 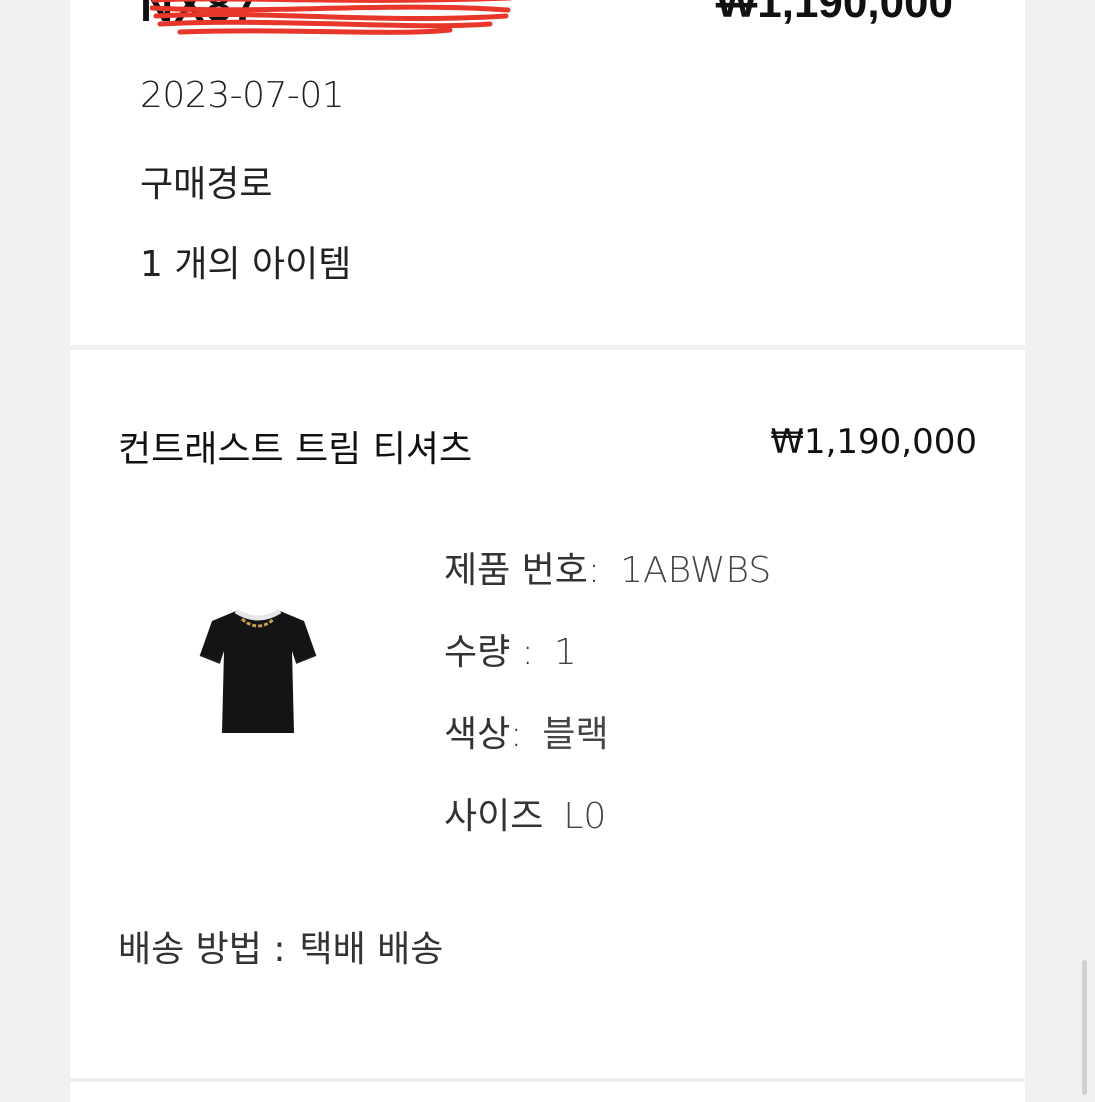 I want to click on size-value: L0, so click(x=585, y=816).